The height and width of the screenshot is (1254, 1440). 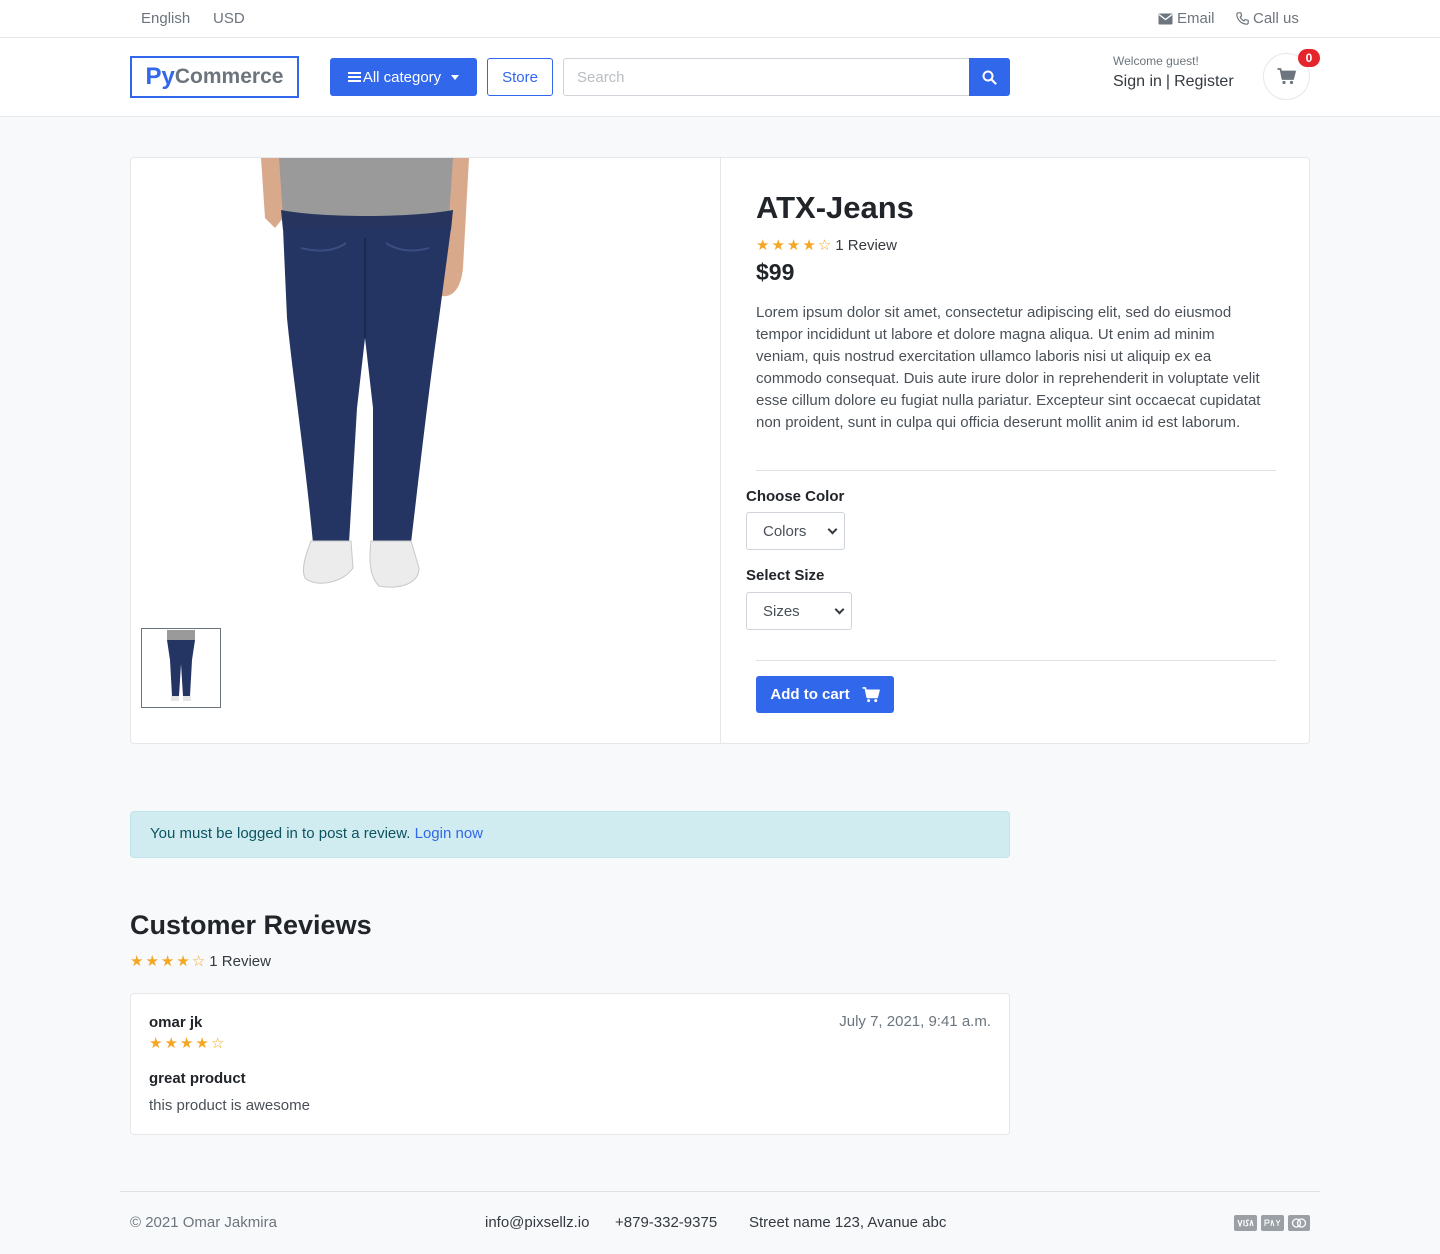 What do you see at coordinates (915, 1021) in the screenshot?
I see `review-date: July 7, 2021, 9:41 a.m.` at bounding box center [915, 1021].